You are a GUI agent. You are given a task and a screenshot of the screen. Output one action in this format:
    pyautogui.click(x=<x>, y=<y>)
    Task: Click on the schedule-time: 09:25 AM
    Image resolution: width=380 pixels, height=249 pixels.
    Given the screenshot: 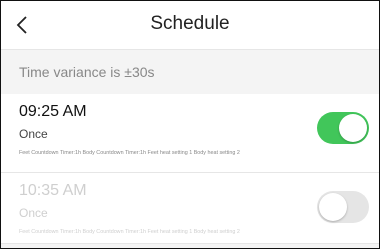 What is the action you would take?
    pyautogui.click(x=53, y=111)
    